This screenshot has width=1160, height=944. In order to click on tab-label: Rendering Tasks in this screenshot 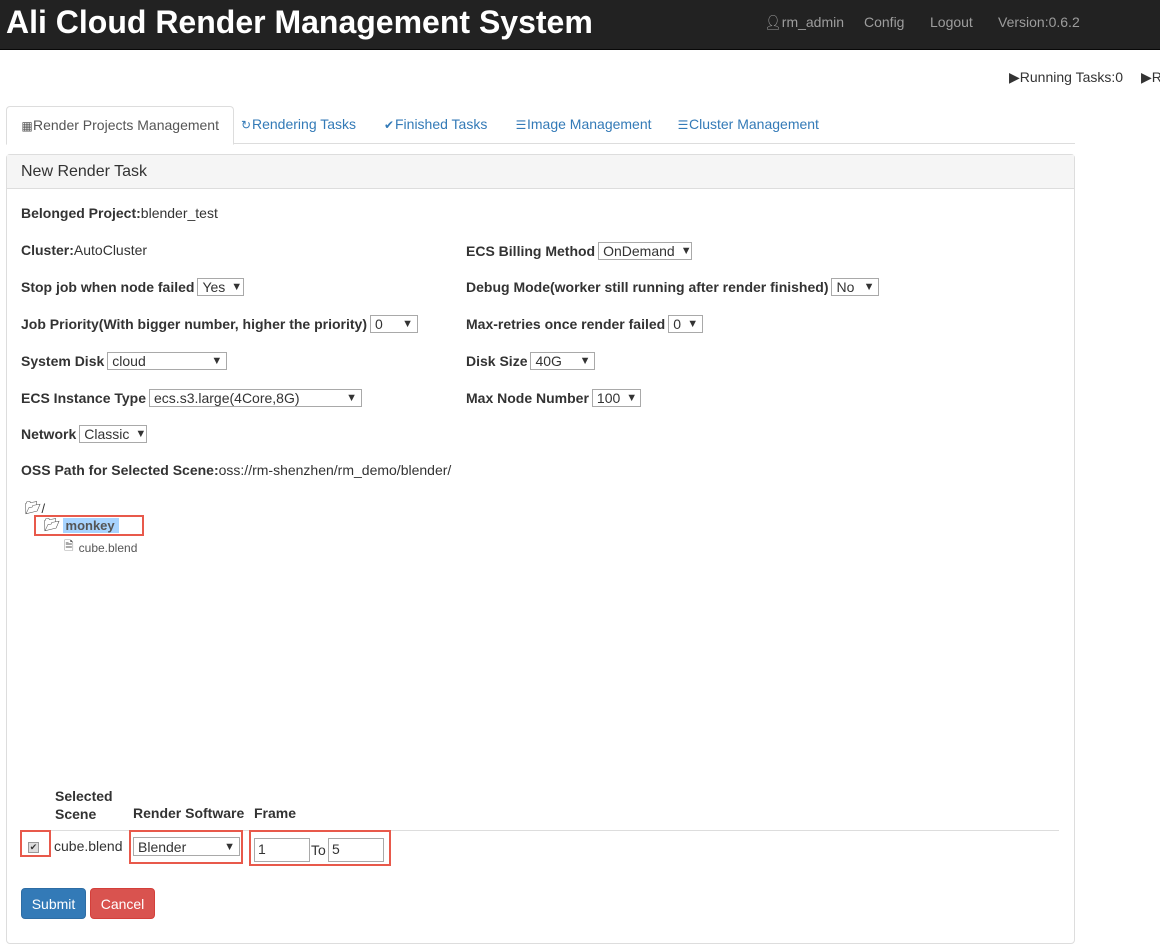, I will do `click(304, 124)`.